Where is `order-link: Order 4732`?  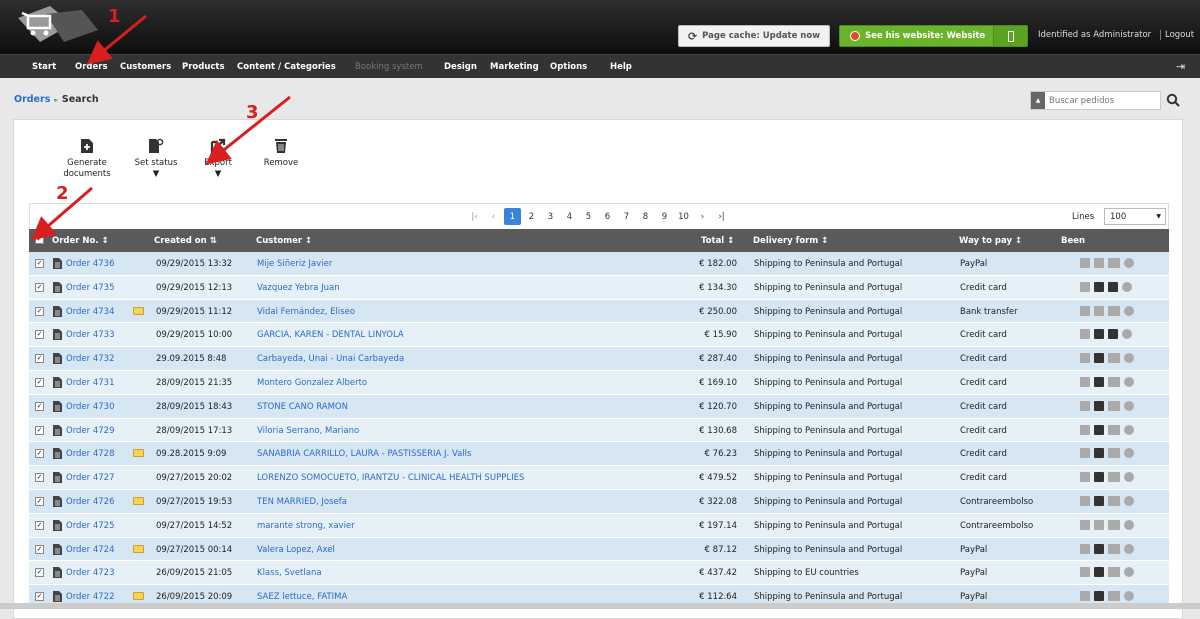
order-link: Order 4732 is located at coordinates (90, 359).